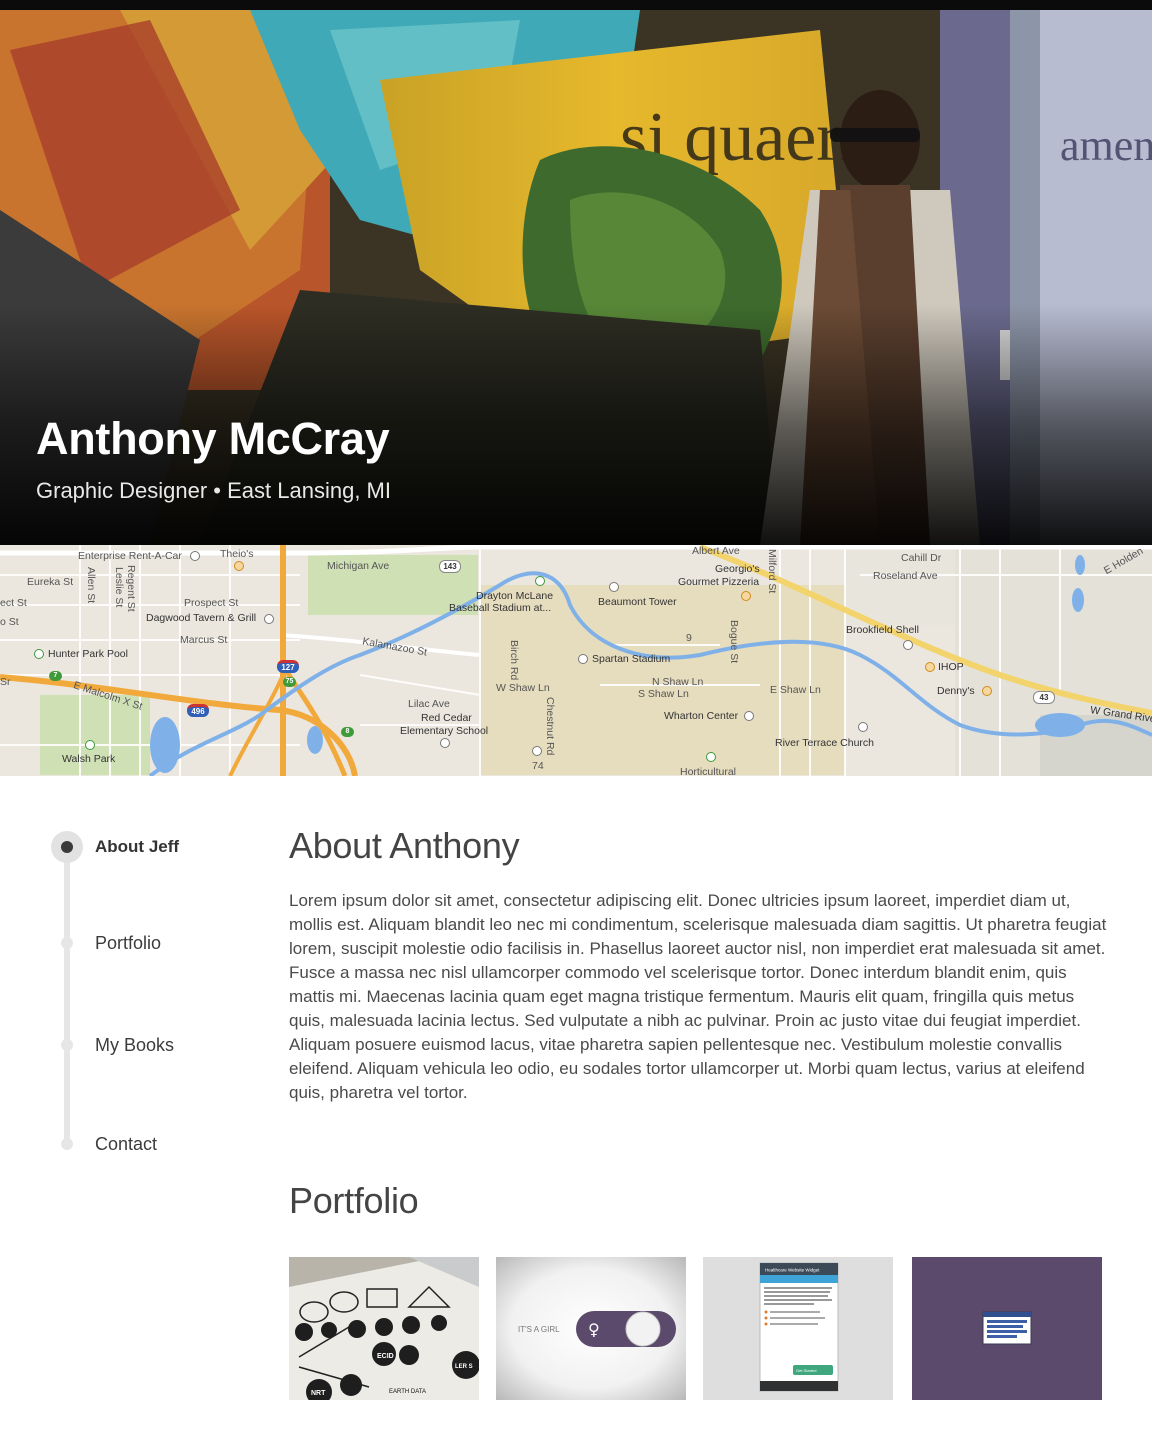 The image size is (1152, 1450). What do you see at coordinates (450, 566) in the screenshot?
I see `route-143-shield: 143` at bounding box center [450, 566].